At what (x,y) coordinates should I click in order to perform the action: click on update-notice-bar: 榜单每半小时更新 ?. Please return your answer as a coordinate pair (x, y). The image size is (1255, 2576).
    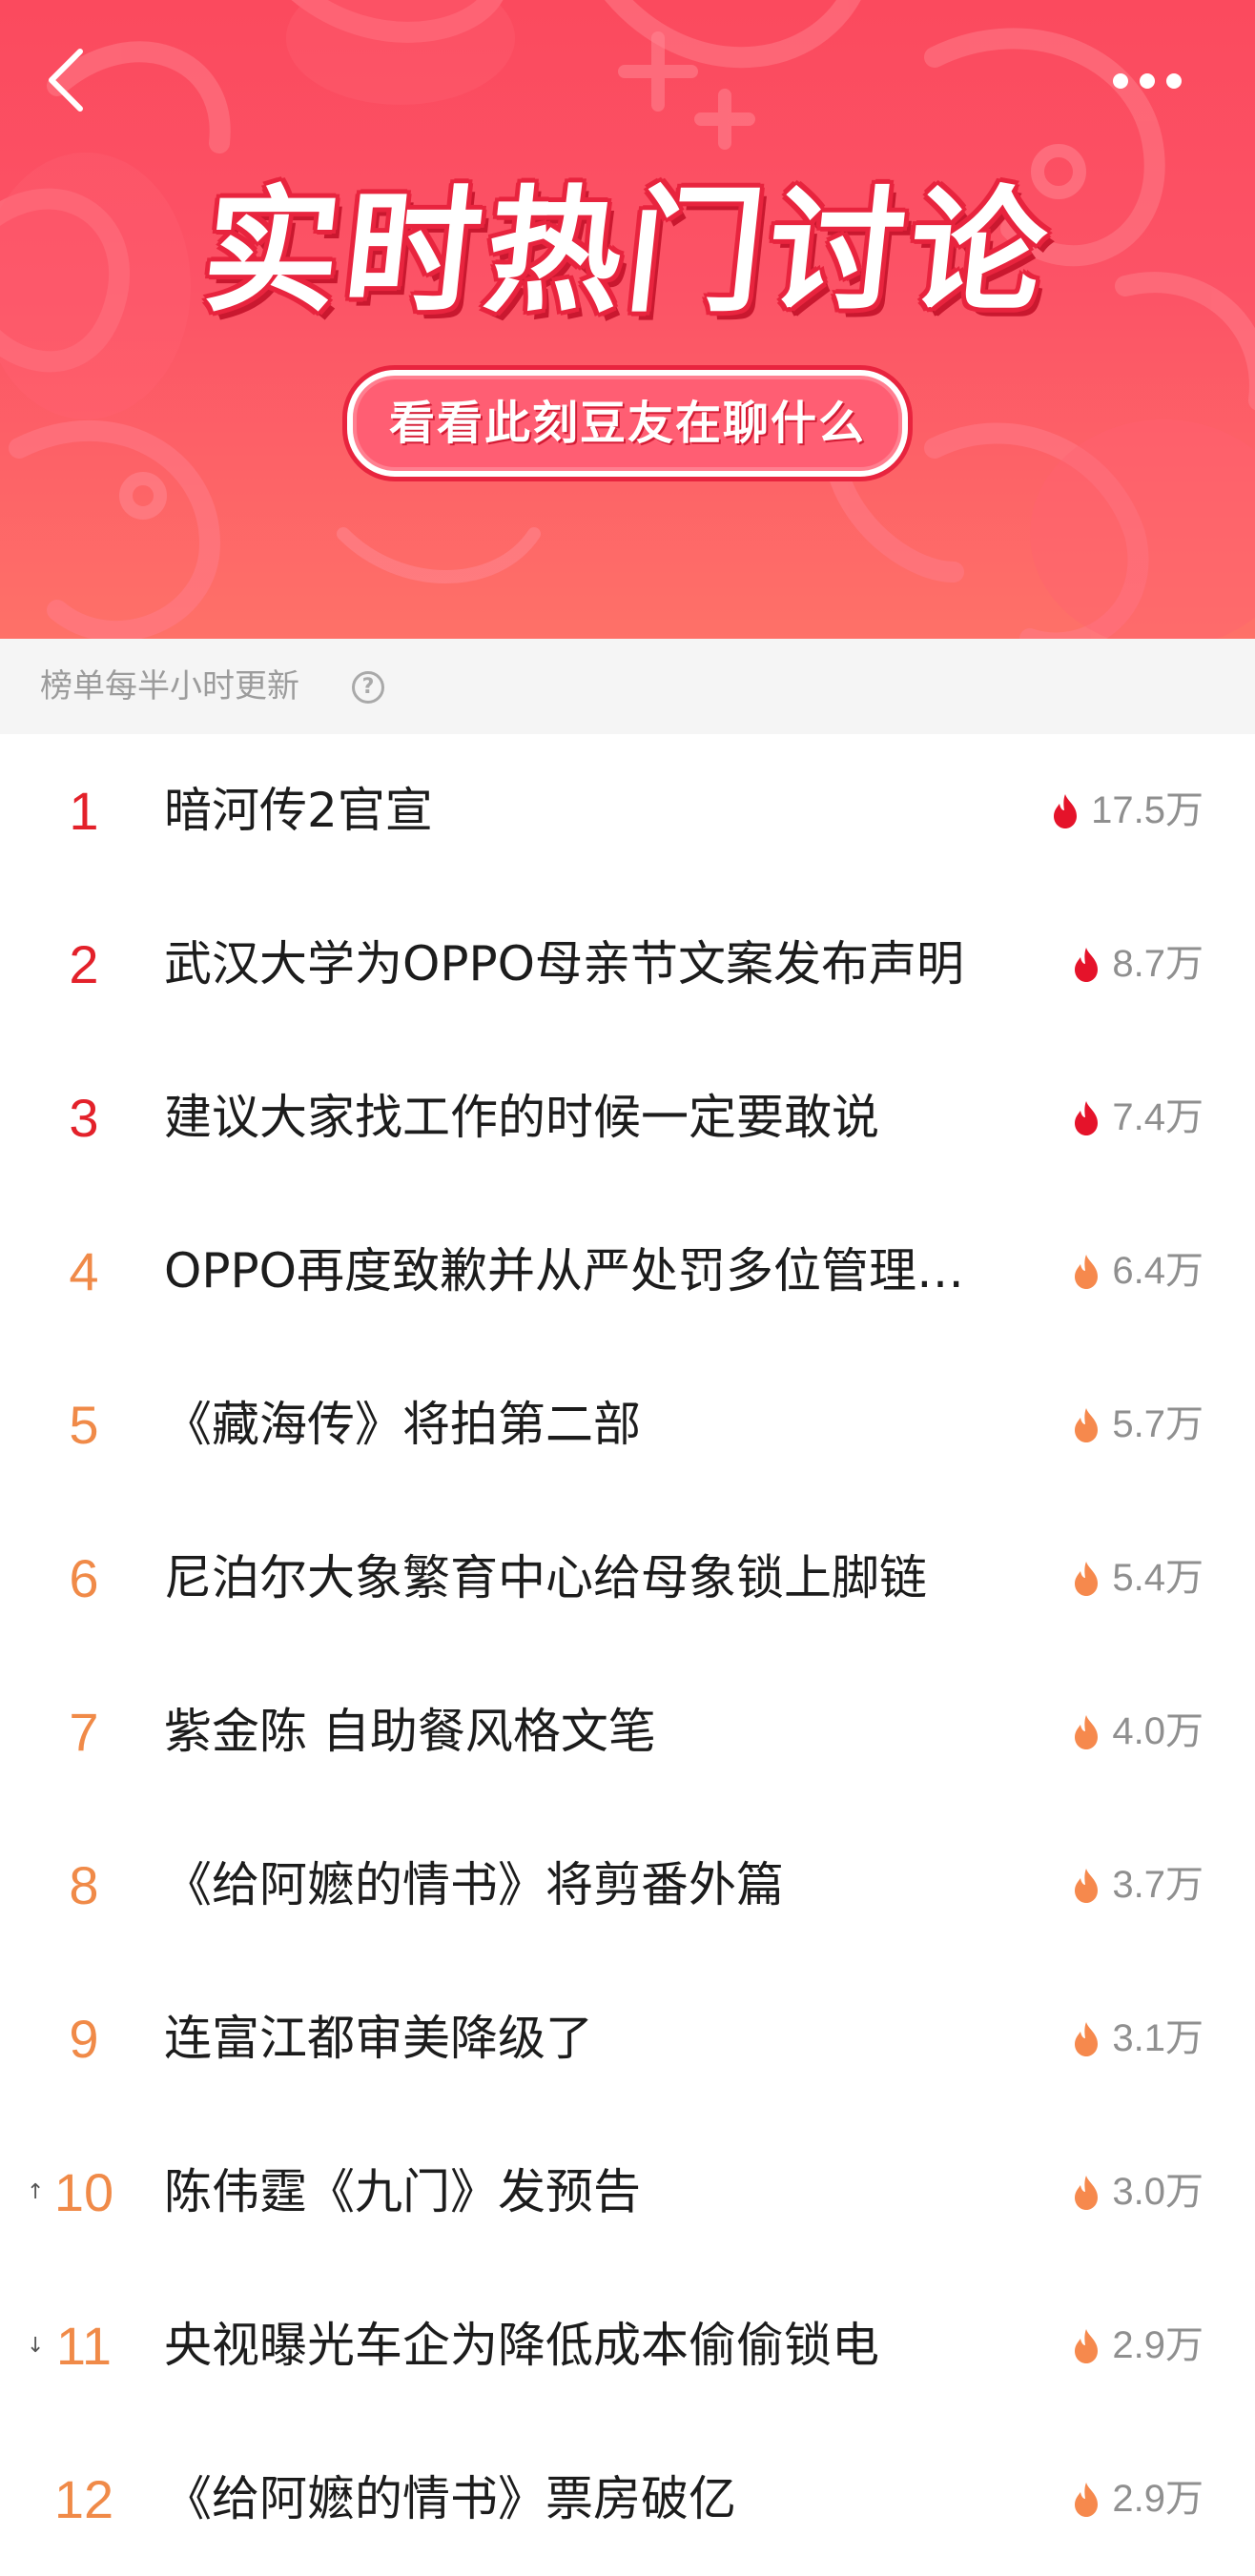
    Looking at the image, I should click on (627, 686).